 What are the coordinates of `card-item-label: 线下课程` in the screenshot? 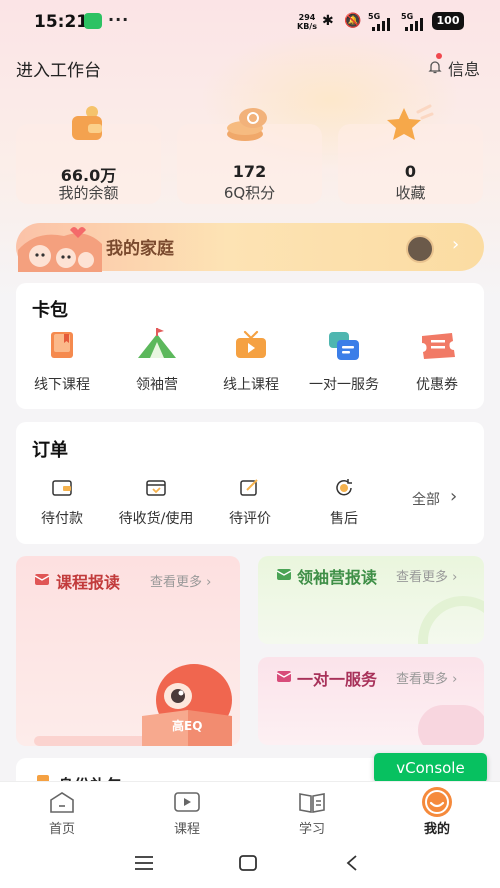 It's located at (62, 385).